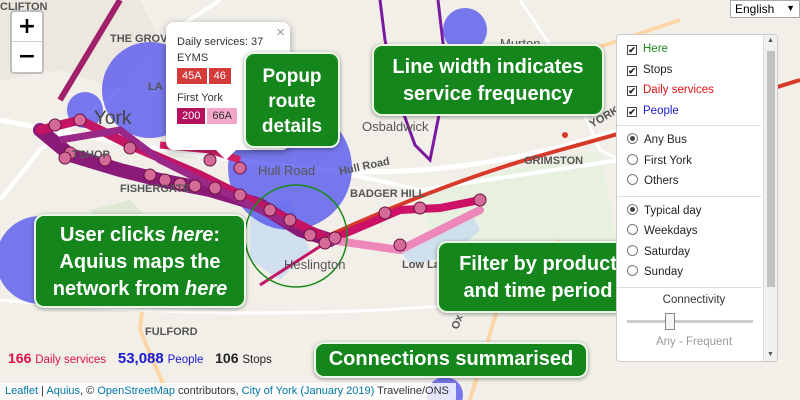  I want to click on zoom-in-button: +, so click(27, 27).